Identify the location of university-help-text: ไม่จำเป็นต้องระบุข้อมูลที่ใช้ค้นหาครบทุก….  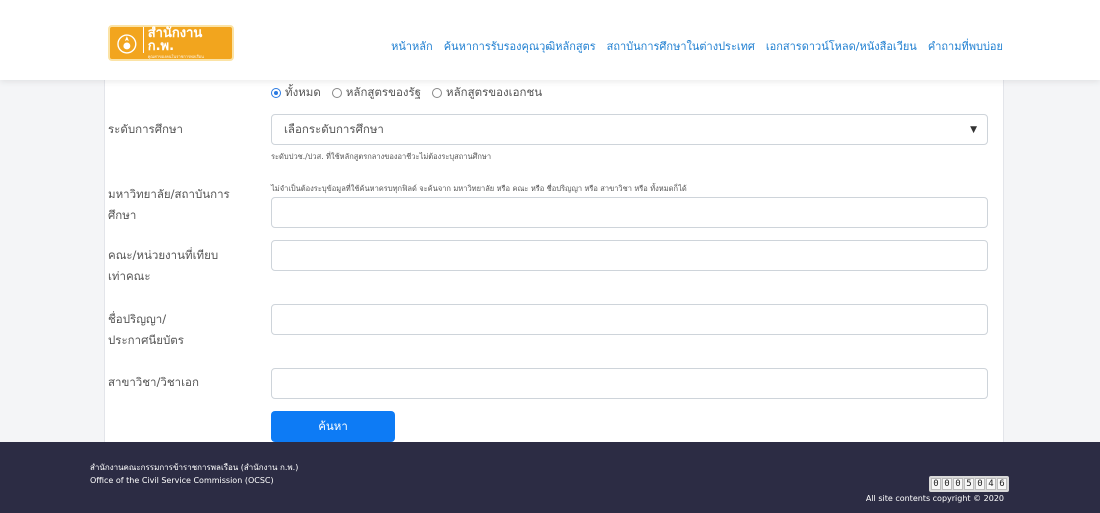
(479, 188).